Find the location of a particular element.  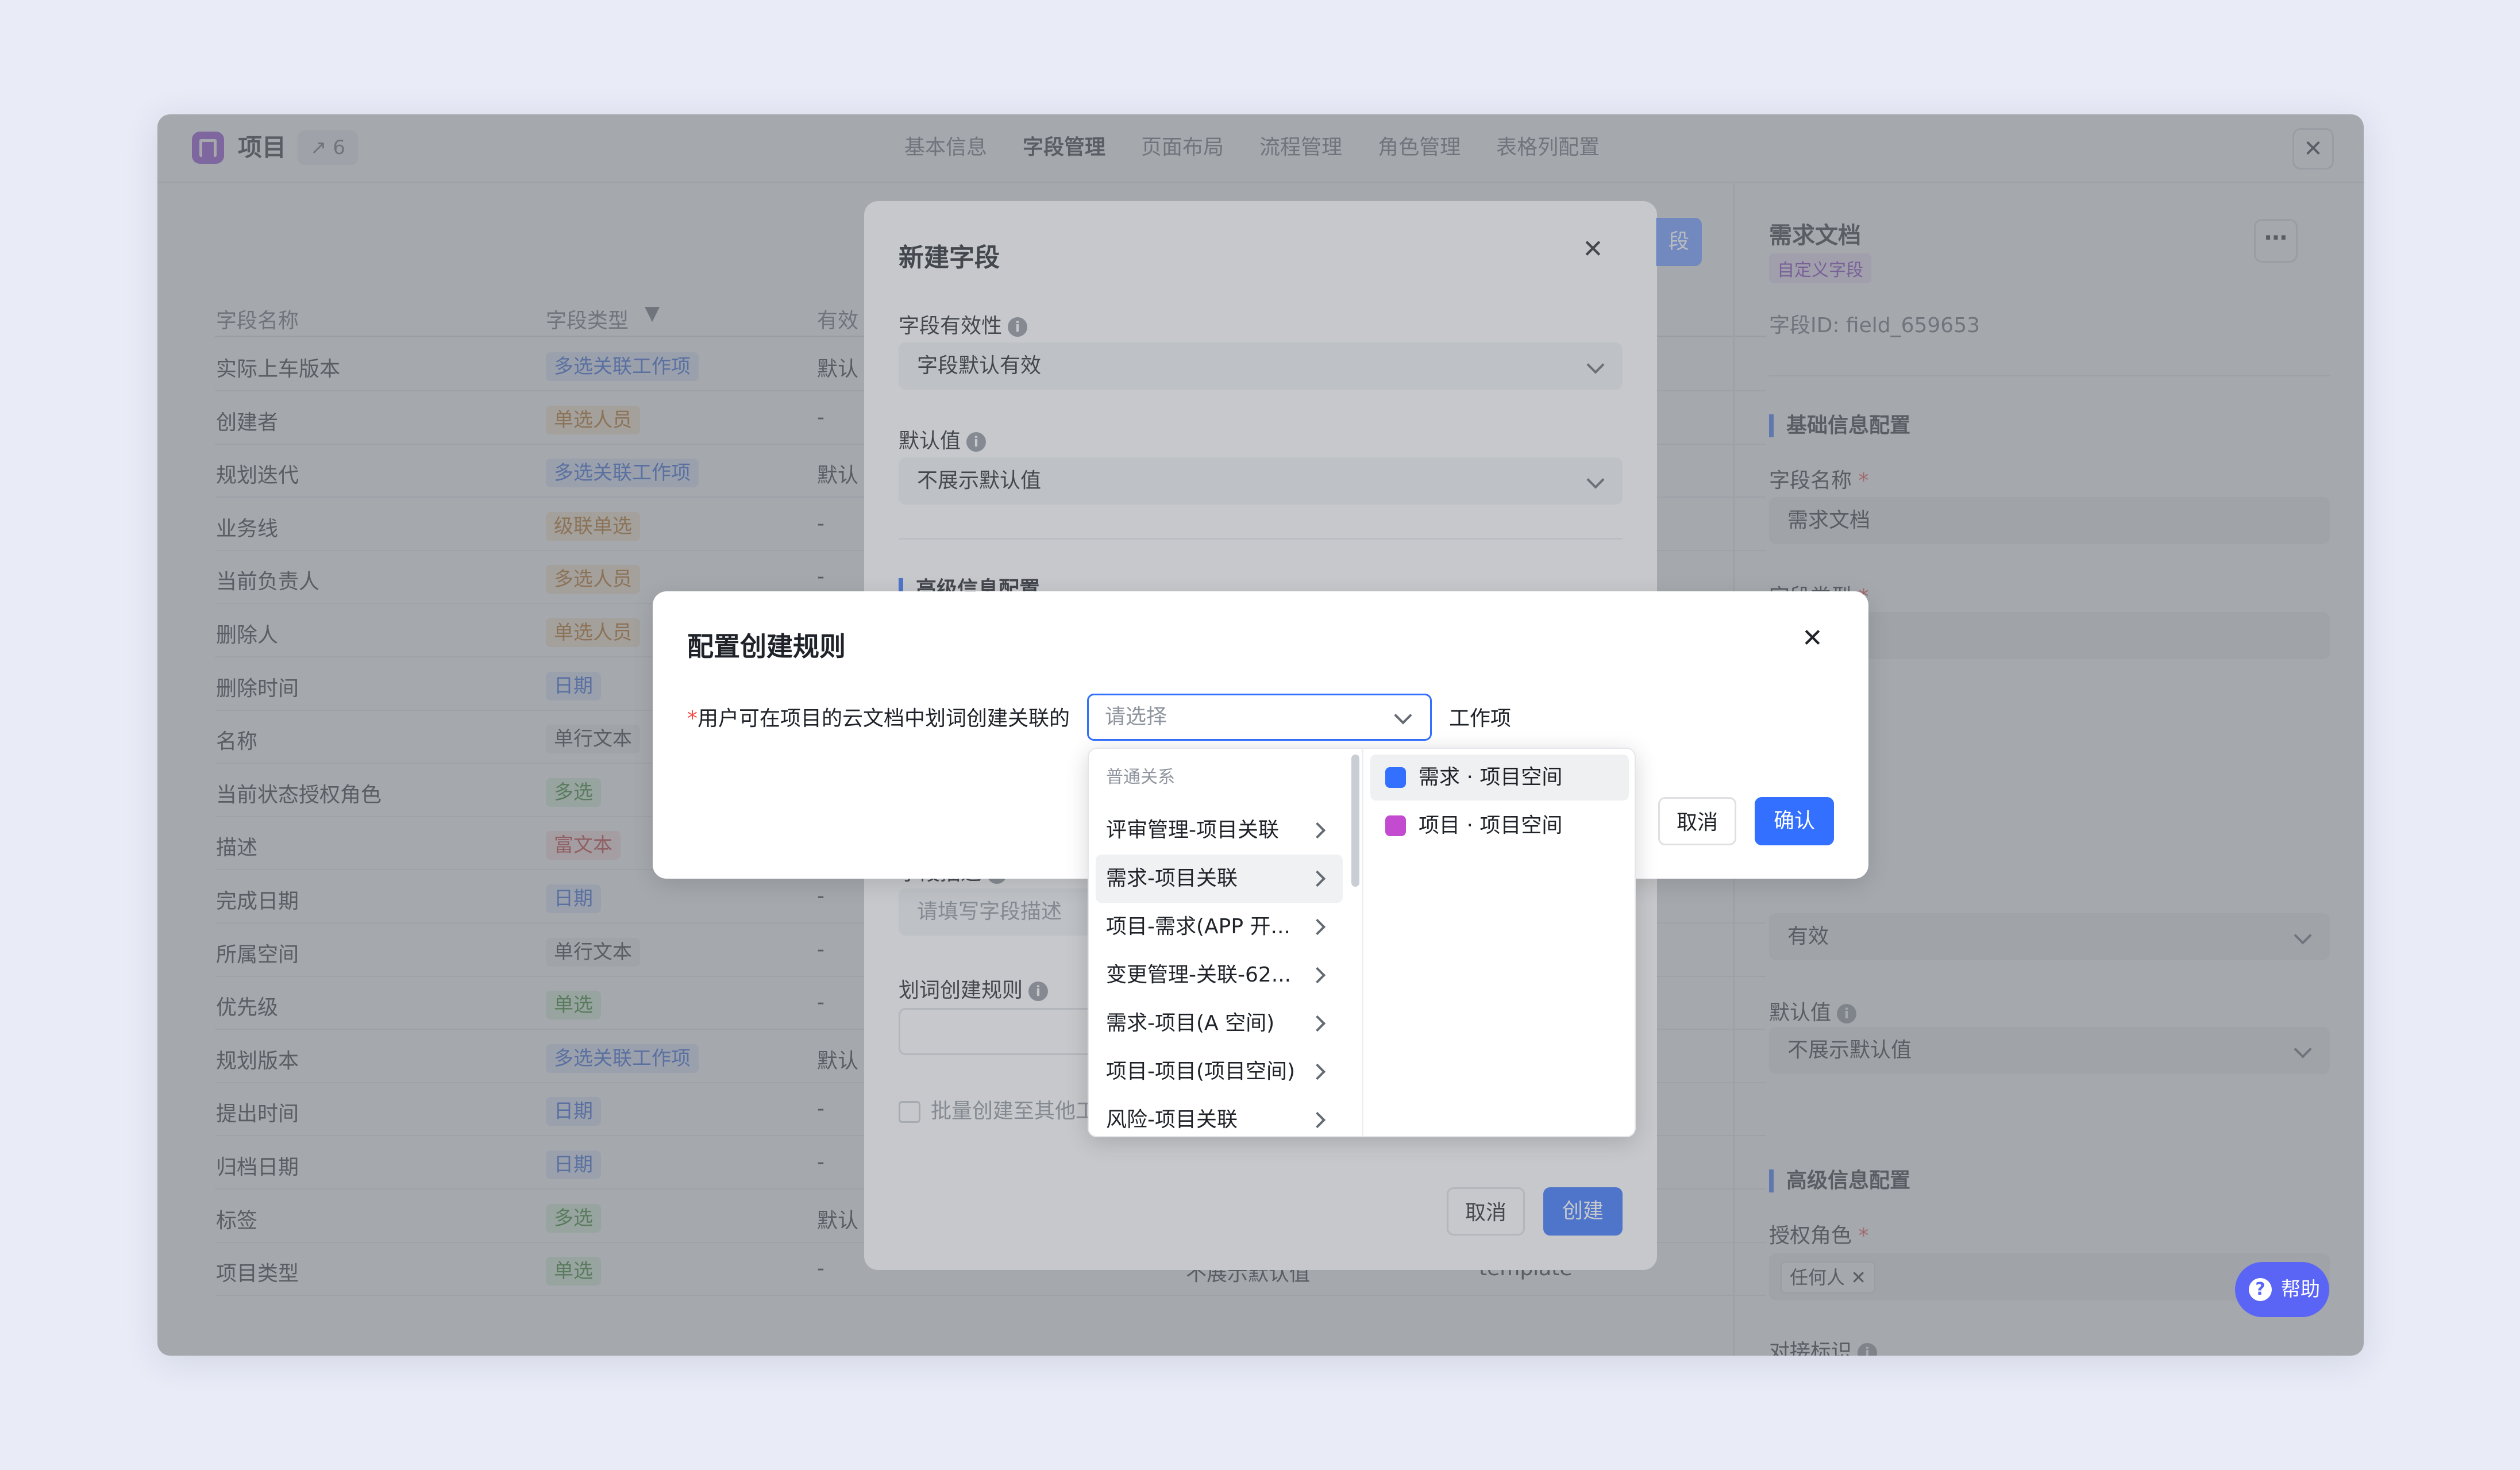

sub-item-label: 需求 · 项目空间 is located at coordinates (1491, 777).